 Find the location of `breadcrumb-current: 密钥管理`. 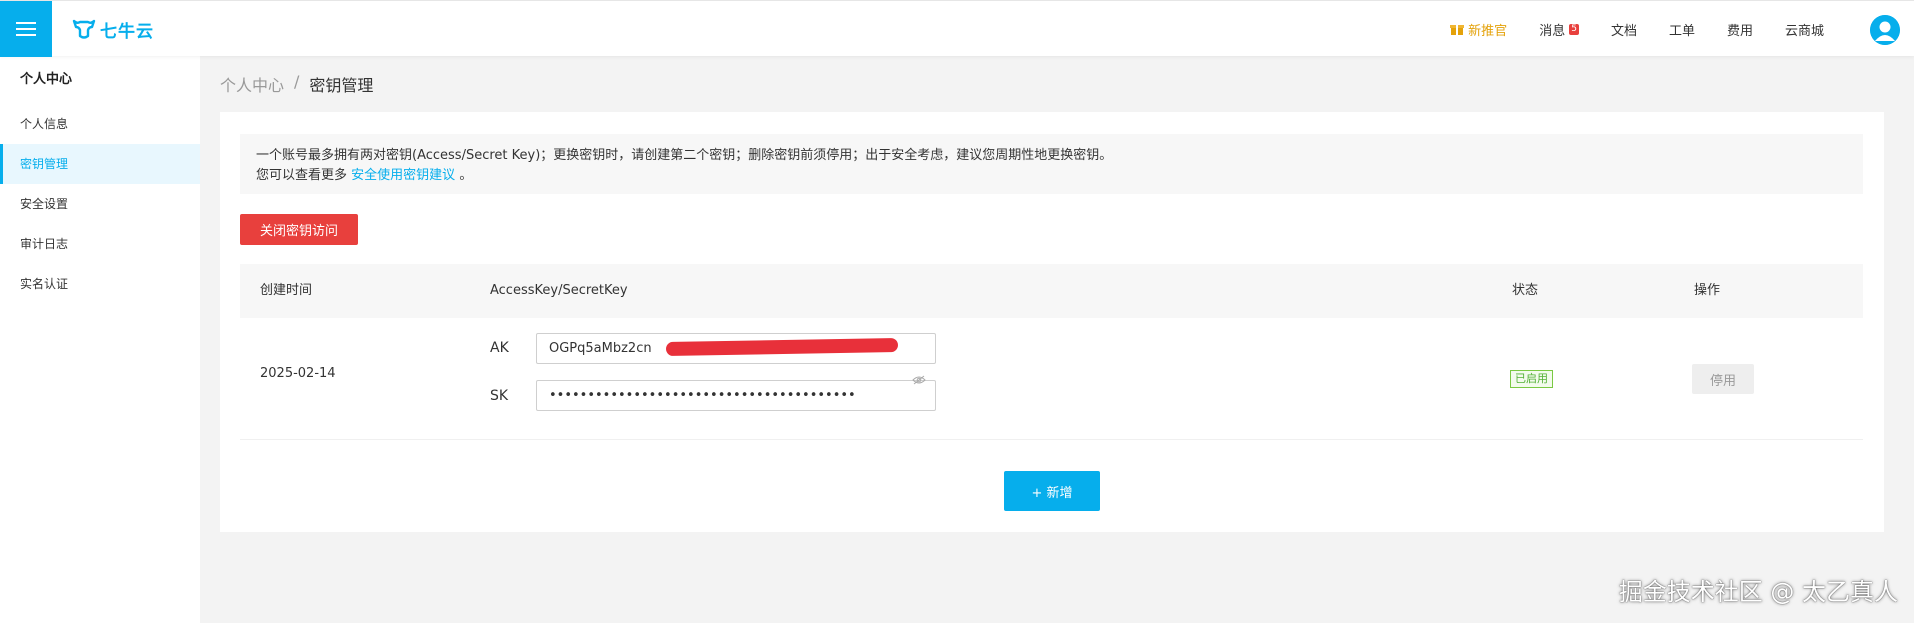

breadcrumb-current: 密钥管理 is located at coordinates (341, 85).